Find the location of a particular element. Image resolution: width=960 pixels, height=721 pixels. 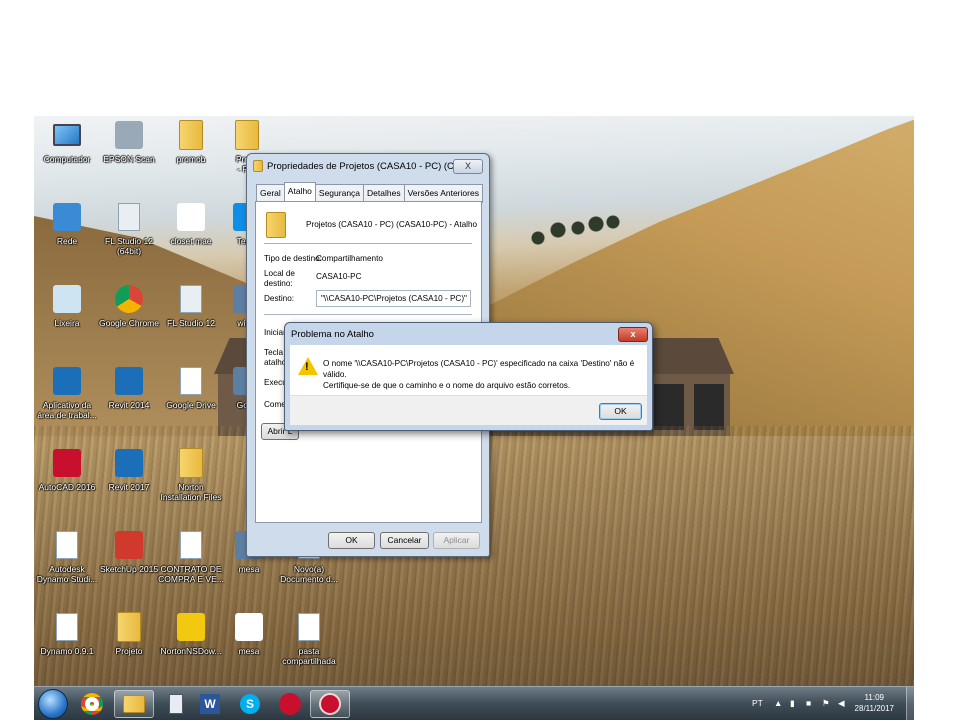

dialog-title: Problema no Atalho is located at coordinates (332, 334).